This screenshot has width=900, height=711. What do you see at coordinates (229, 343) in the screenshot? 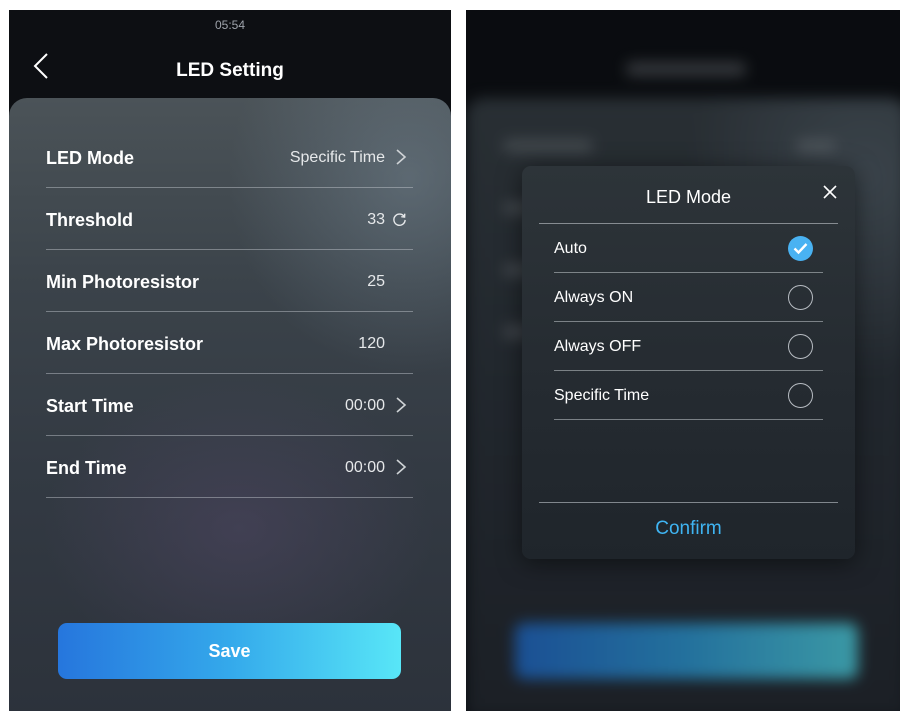
I see `max-photoresistor-row: Max Photoresistor 120` at bounding box center [229, 343].